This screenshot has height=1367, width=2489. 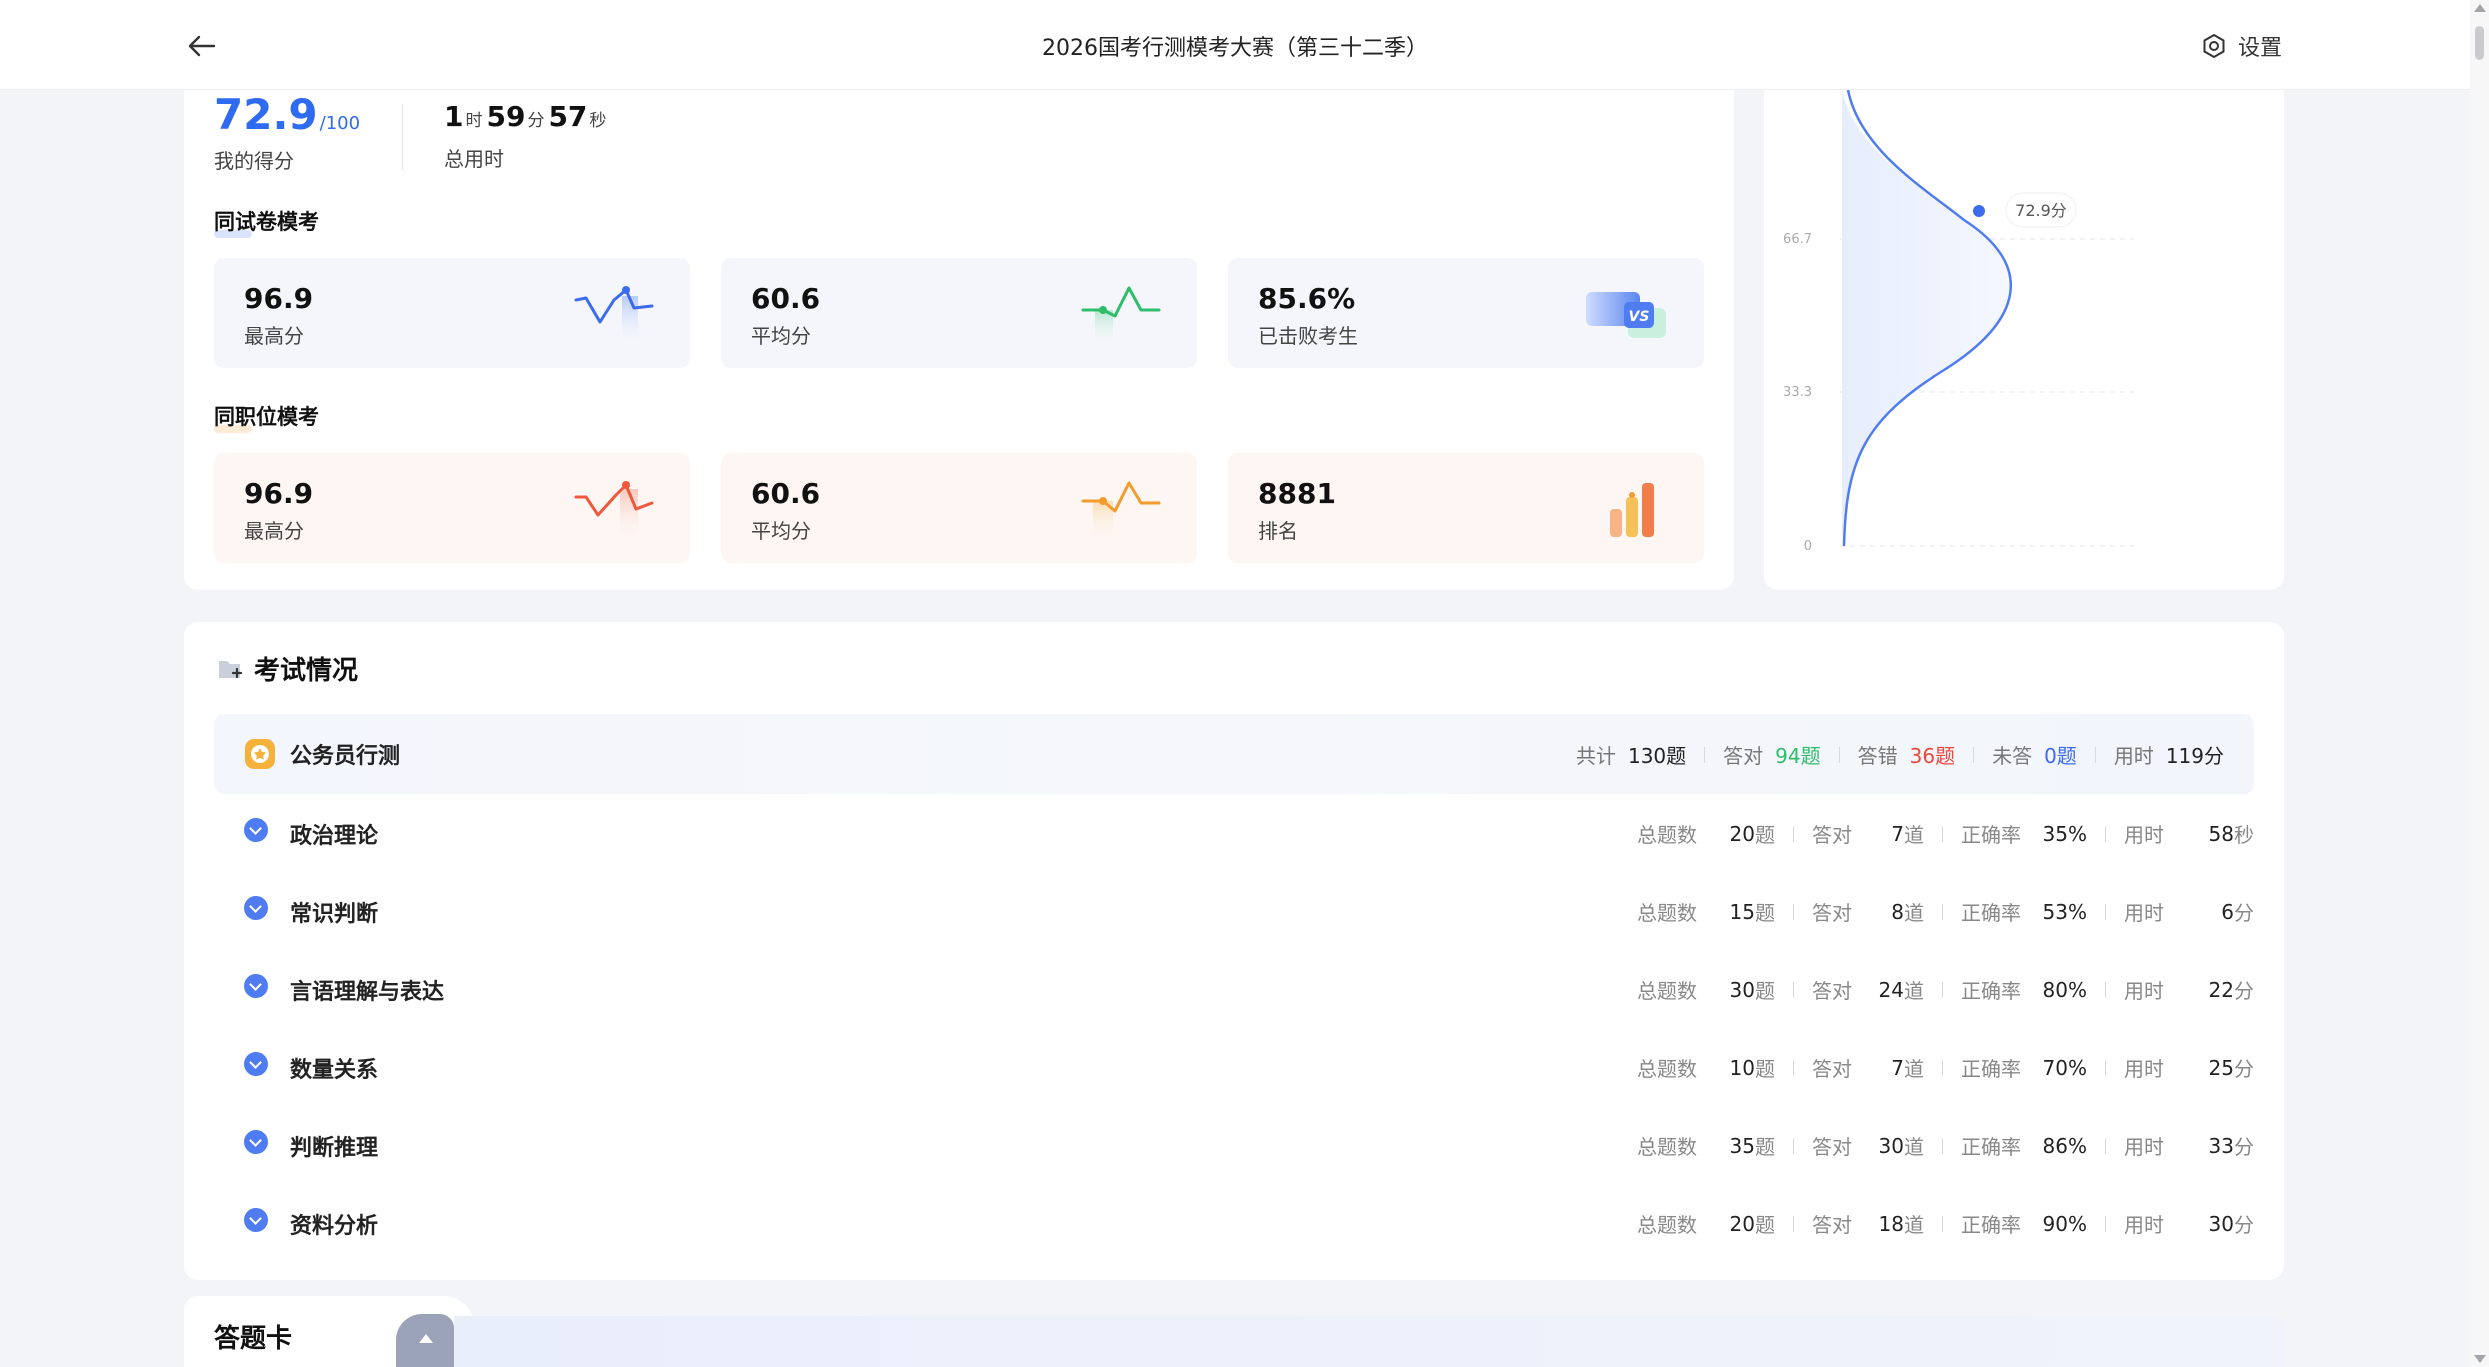 I want to click on time-seconds: 57, so click(x=568, y=116).